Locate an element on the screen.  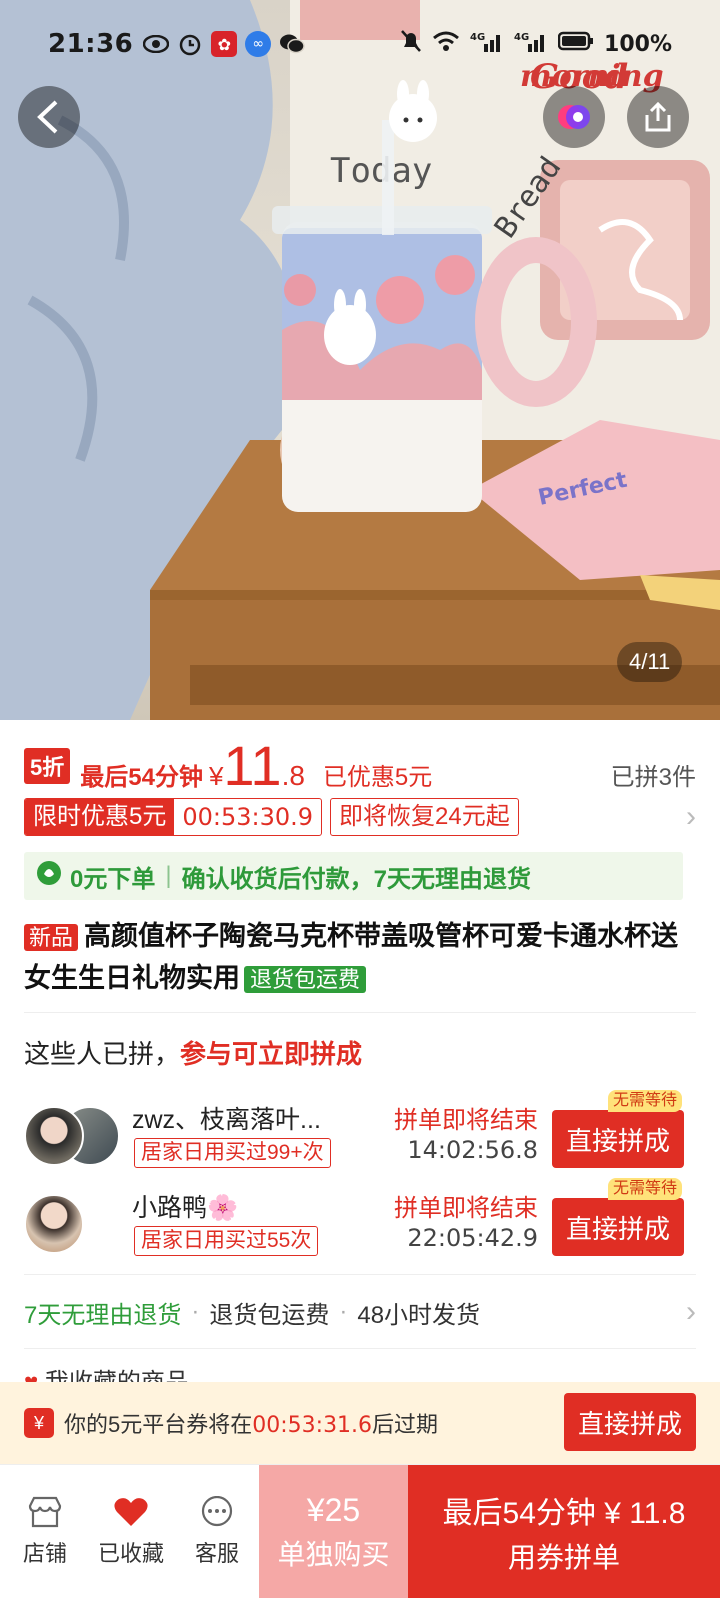
service-dispatch: 48小时发货 is located at coordinates (419, 1315).